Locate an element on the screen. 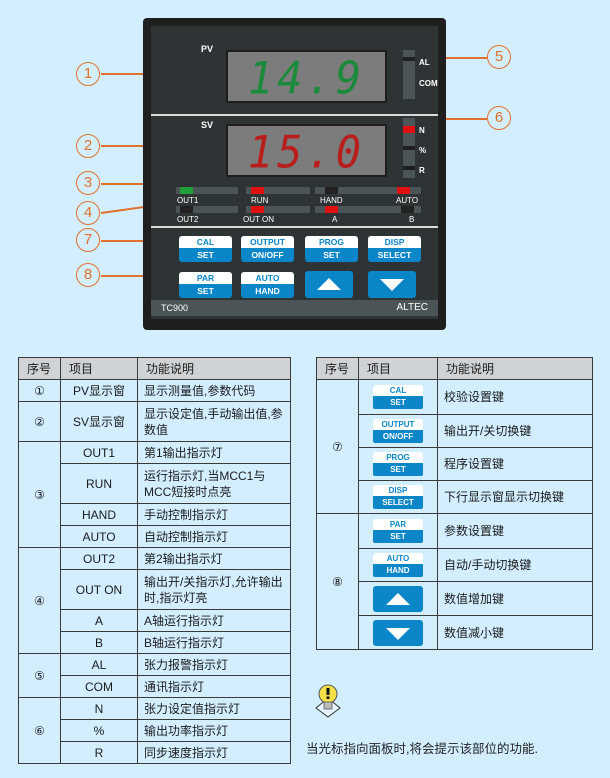 Image resolution: width=610 pixels, height=778 pixels. a-label: A is located at coordinates (335, 219).